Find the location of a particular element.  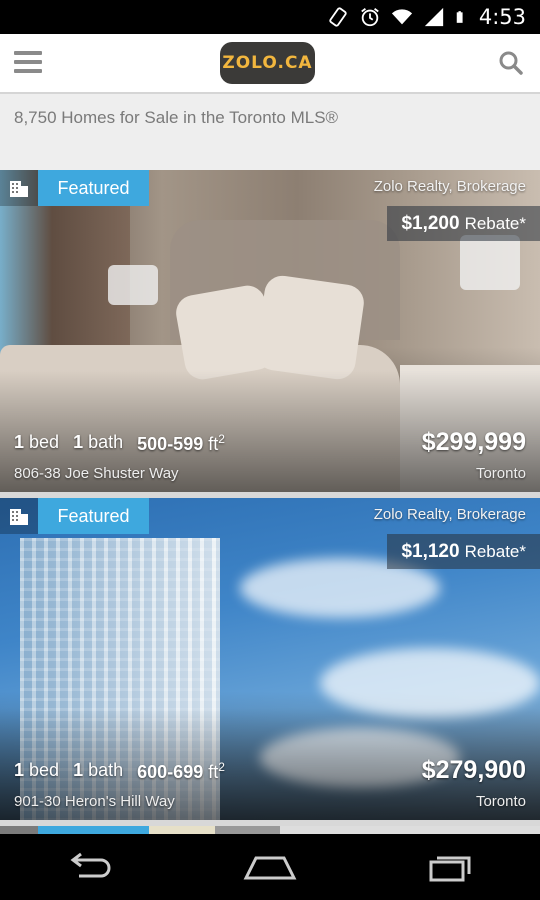

sqft: 500-599 ft2 is located at coordinates (181, 443).